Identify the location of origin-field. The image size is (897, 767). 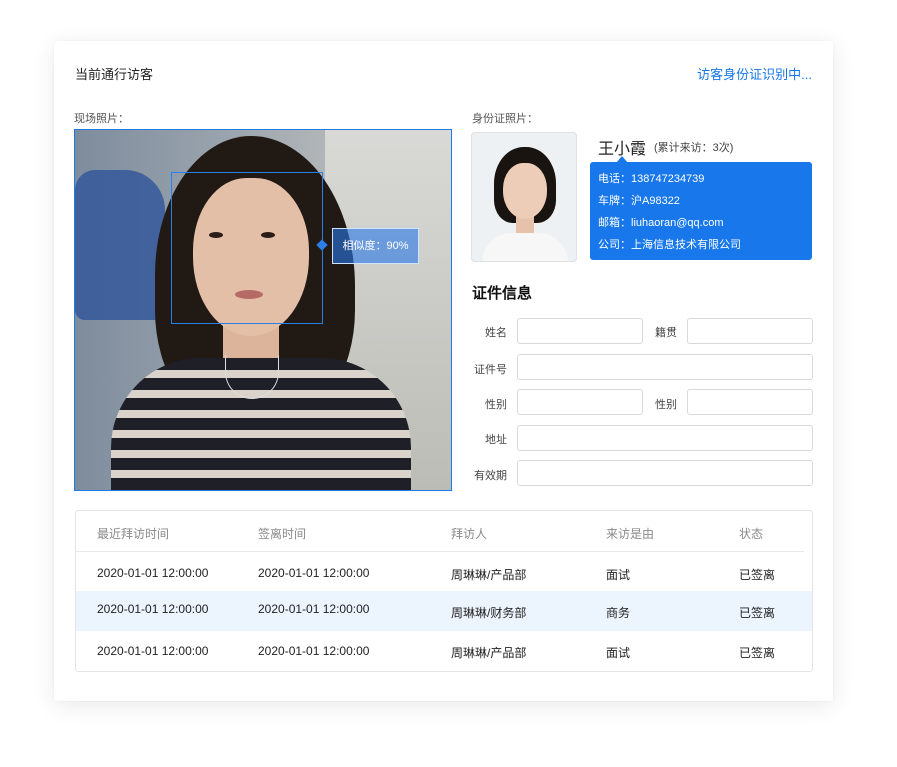
(750, 331).